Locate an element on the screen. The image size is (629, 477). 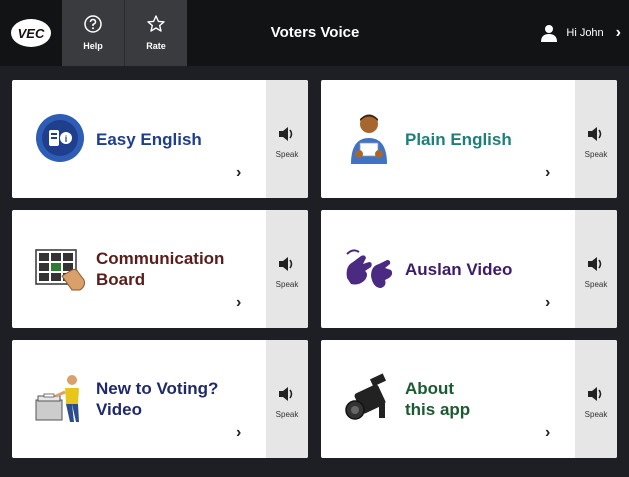
easy-english-icon: i is located at coordinates (60, 138).